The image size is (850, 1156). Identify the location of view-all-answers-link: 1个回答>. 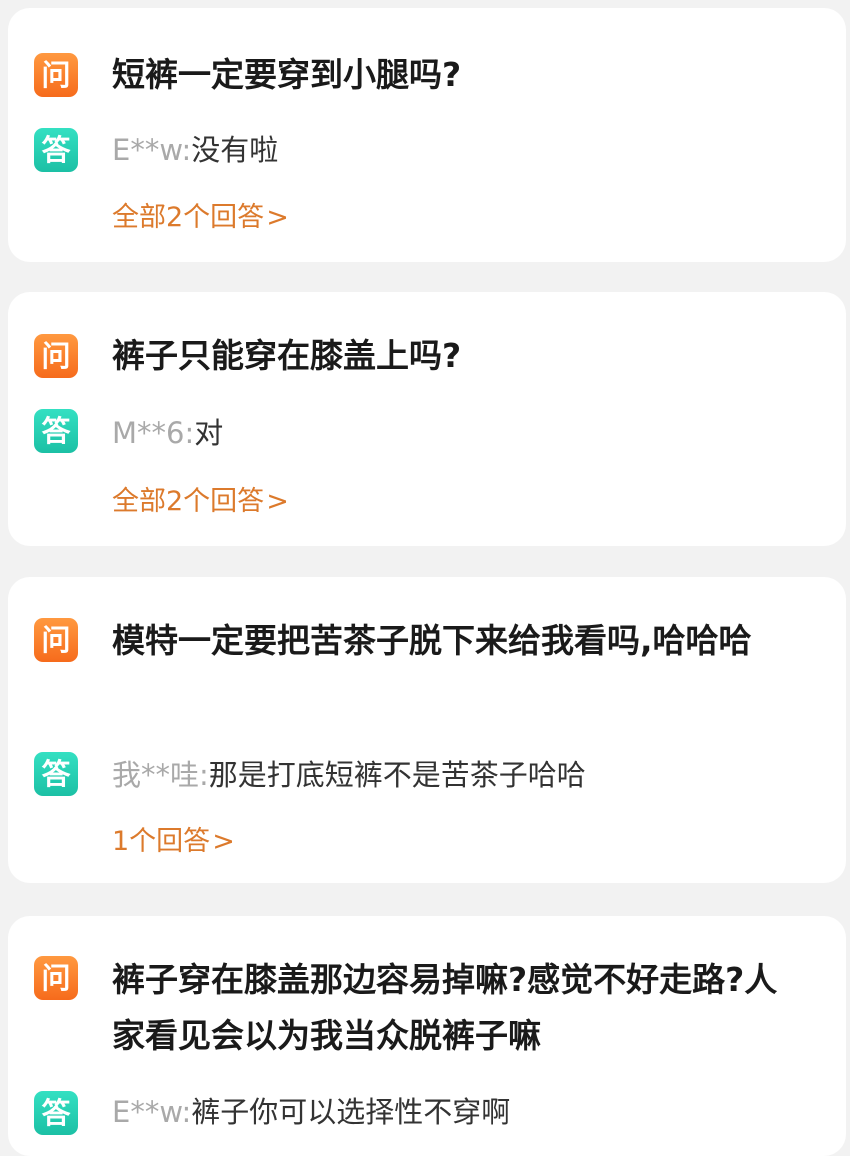
(173, 842).